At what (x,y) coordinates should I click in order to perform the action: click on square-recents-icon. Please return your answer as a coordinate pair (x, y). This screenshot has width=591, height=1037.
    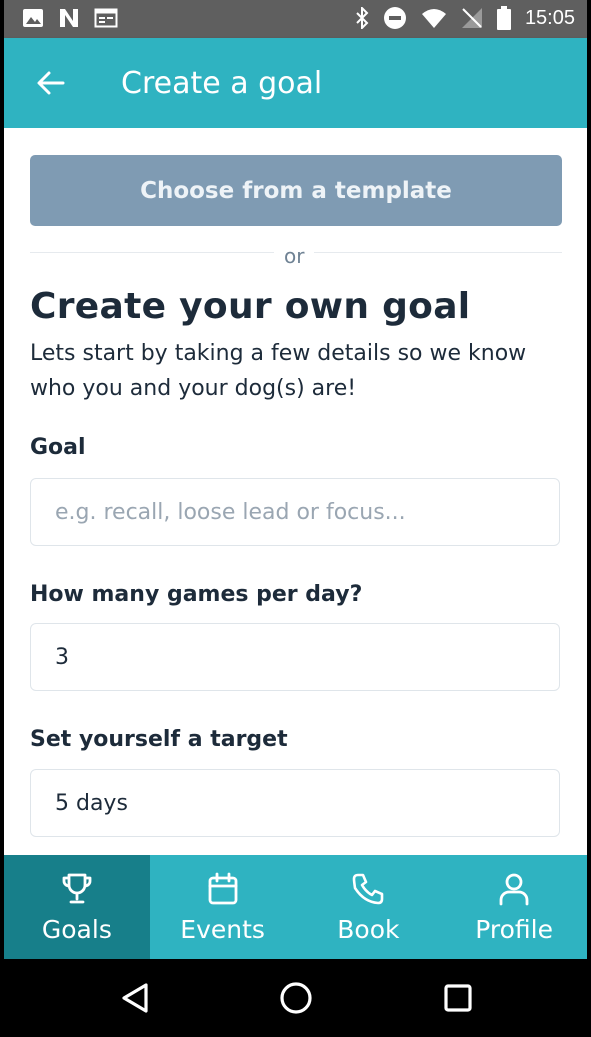
    Looking at the image, I should click on (458, 998).